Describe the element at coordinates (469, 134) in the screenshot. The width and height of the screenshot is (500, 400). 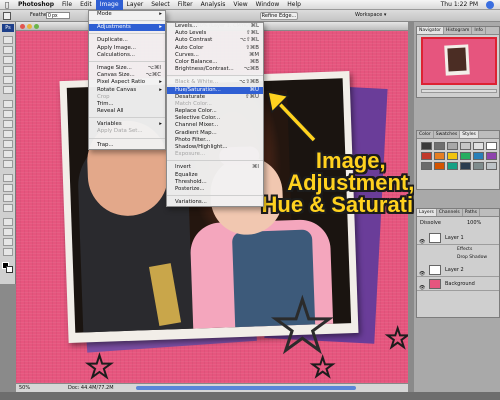
I see `tab-styles: Styles` at that location.